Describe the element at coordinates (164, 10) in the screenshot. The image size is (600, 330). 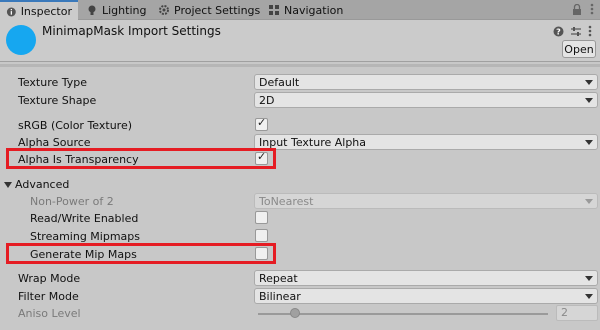
I see `gear-icon` at that location.